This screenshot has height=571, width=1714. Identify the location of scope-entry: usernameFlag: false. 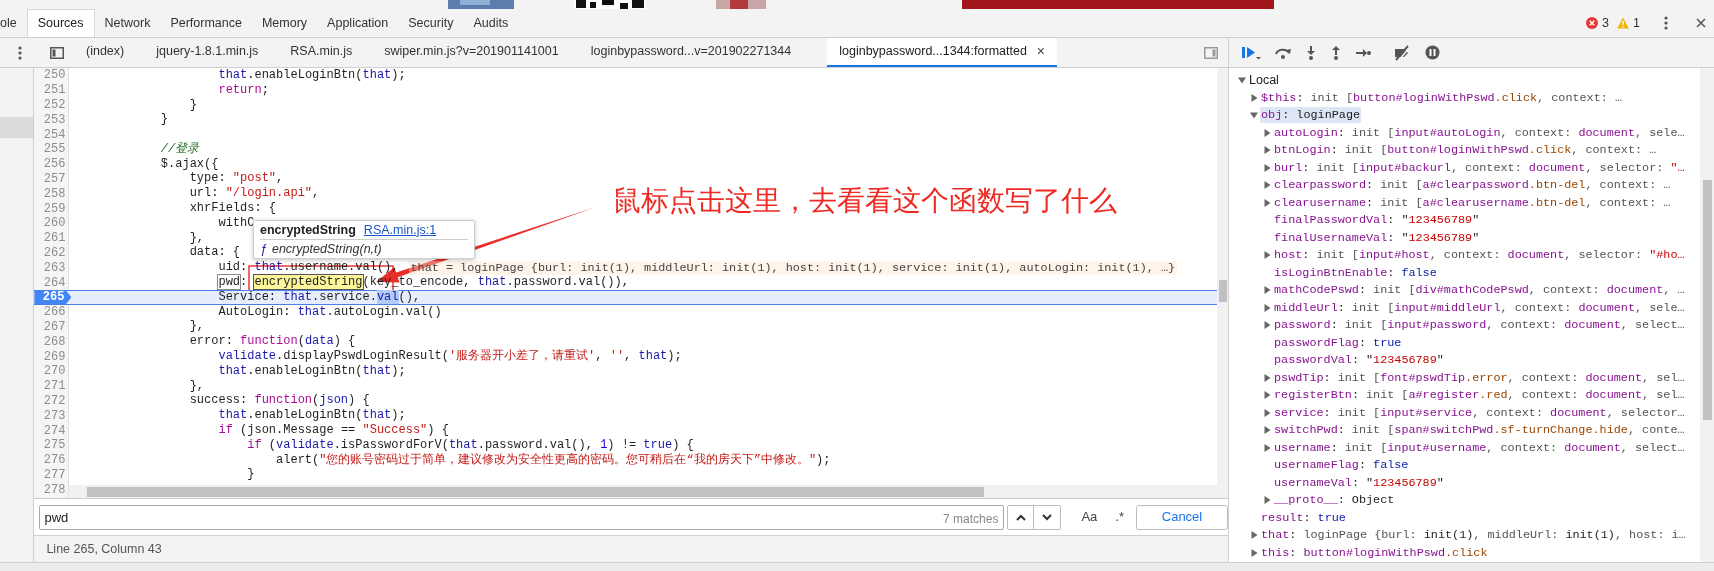
(1341, 465).